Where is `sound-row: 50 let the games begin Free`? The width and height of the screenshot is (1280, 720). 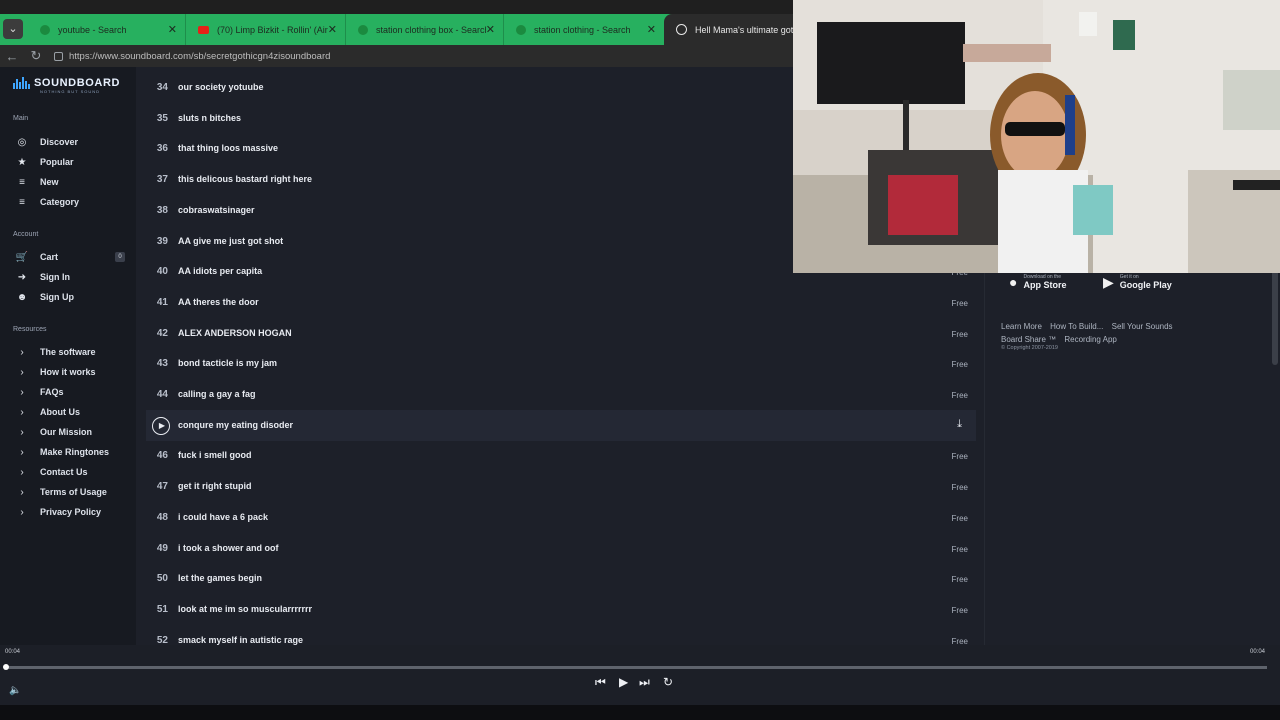
sound-row: 50 let the games begin Free is located at coordinates (561, 578).